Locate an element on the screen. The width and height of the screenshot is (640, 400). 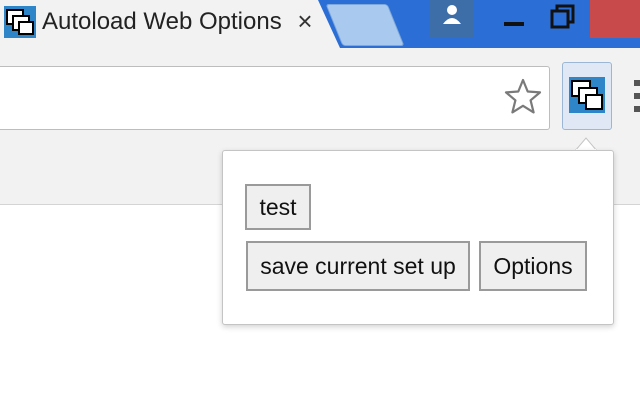
user-profile-button is located at coordinates (452, 19).